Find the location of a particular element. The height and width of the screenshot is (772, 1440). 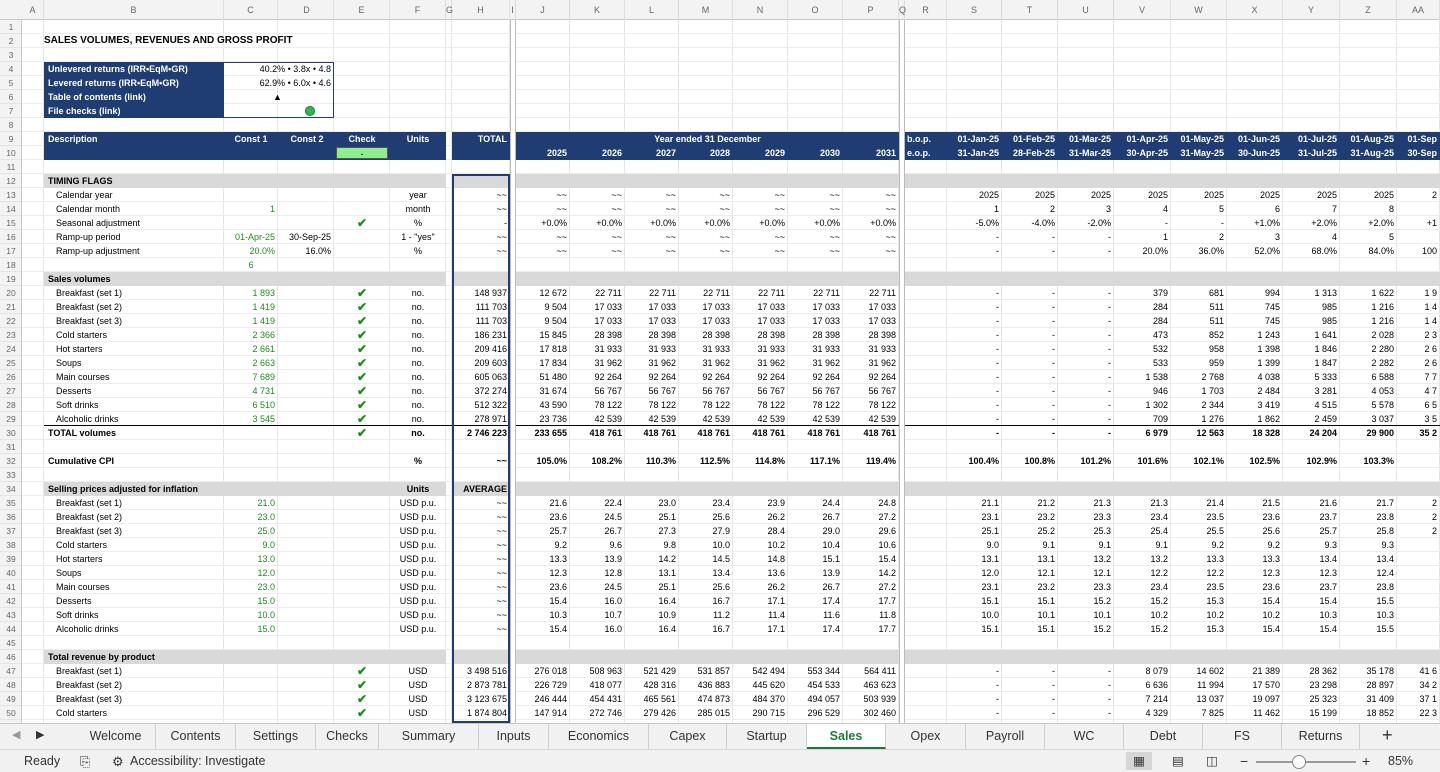

month-value: 35 2 is located at coordinates (1418, 433).